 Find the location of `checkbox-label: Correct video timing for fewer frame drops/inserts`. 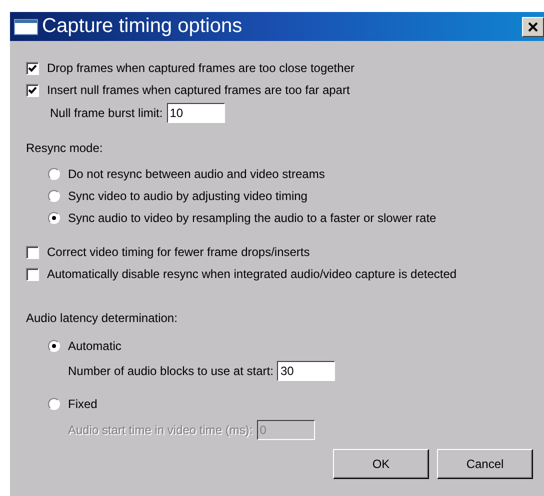

checkbox-label: Correct video timing for fewer frame drops/inserts is located at coordinates (178, 252).